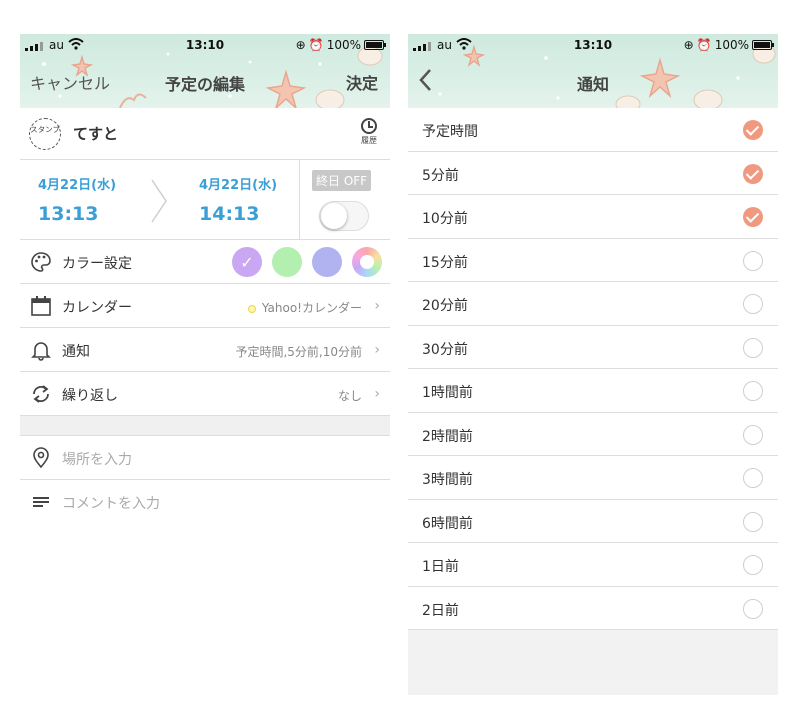 Image resolution: width=800 pixels, height=713 pixels. I want to click on notification-option: 10分前, so click(593, 217).